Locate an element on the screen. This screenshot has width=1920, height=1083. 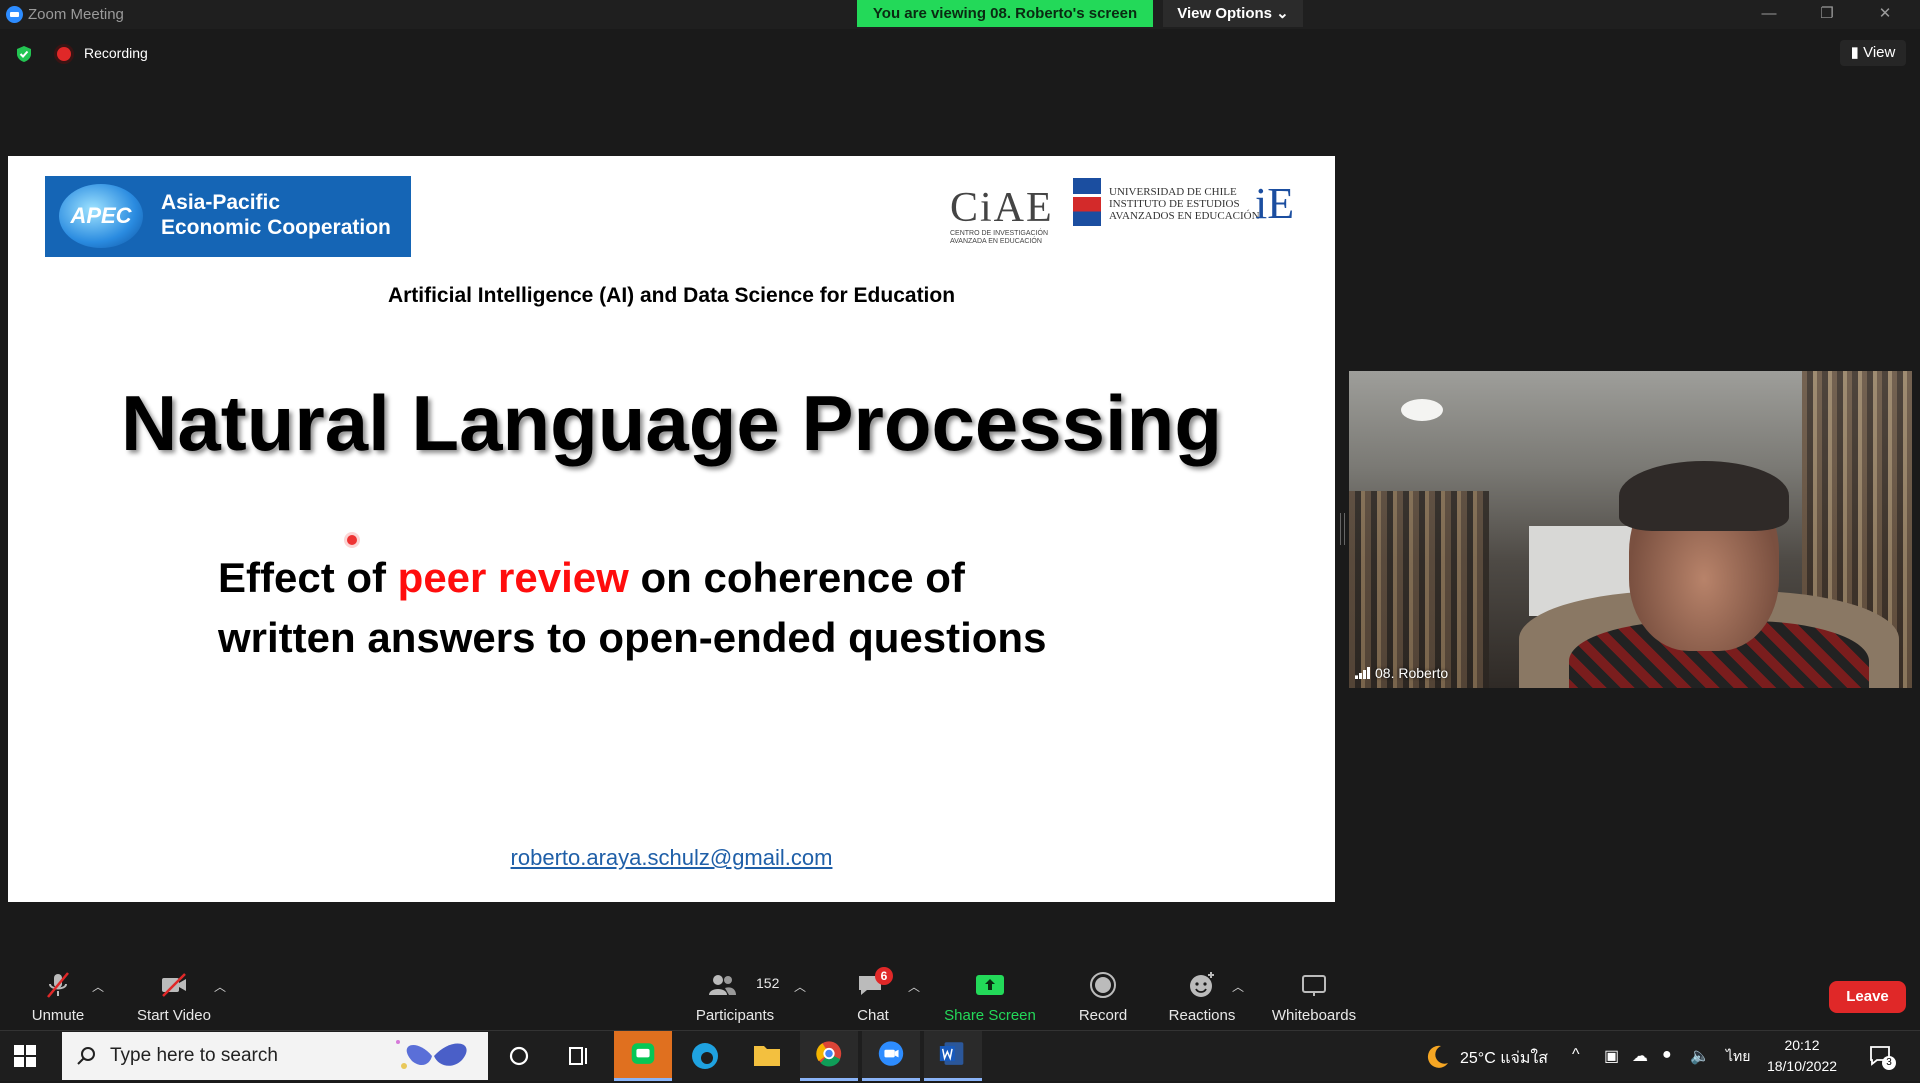
chat-chevron-icon: ︿ is located at coordinates (914, 986).